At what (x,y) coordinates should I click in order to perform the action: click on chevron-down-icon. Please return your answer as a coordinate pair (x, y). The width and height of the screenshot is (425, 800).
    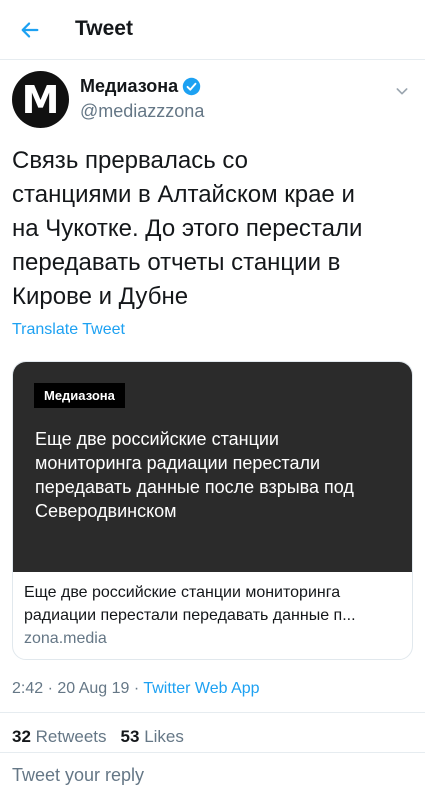
    Looking at the image, I should click on (402, 91).